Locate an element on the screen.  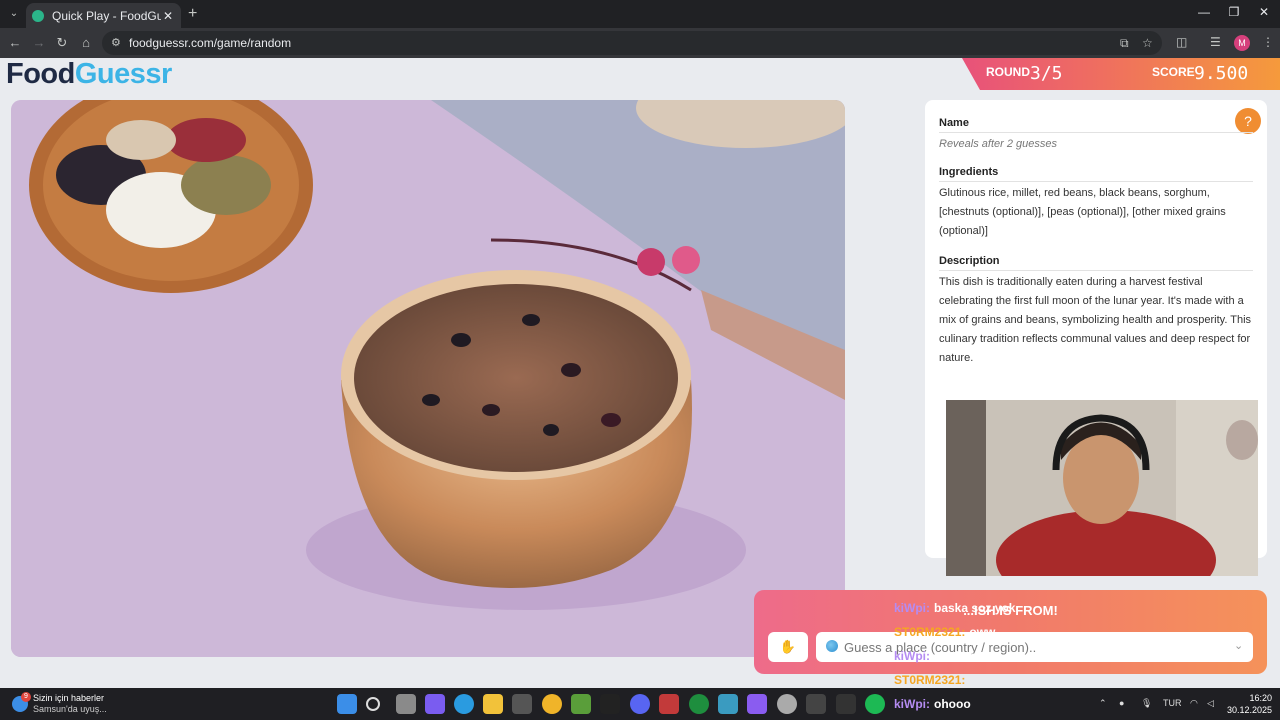
guess-place-input is located at coordinates (1034, 647).